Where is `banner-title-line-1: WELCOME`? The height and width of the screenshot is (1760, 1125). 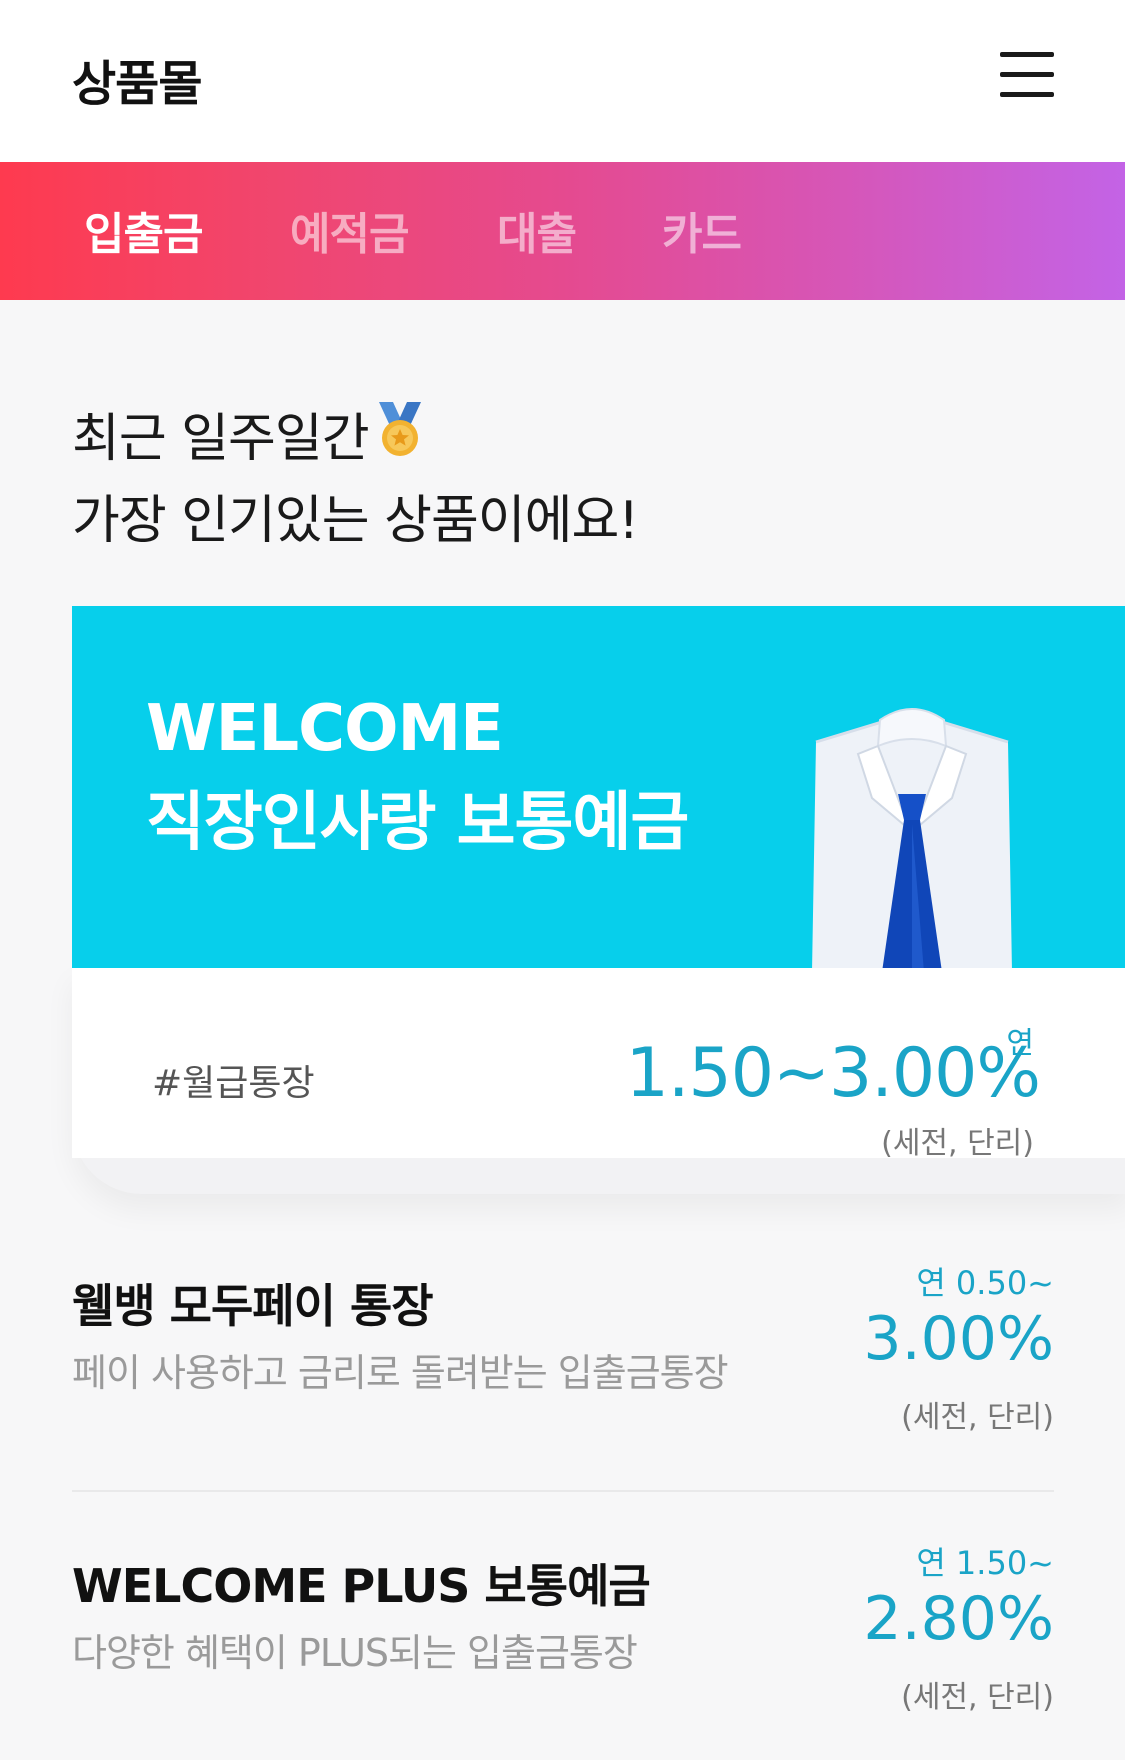
banner-title-line-1: WELCOME is located at coordinates (325, 729).